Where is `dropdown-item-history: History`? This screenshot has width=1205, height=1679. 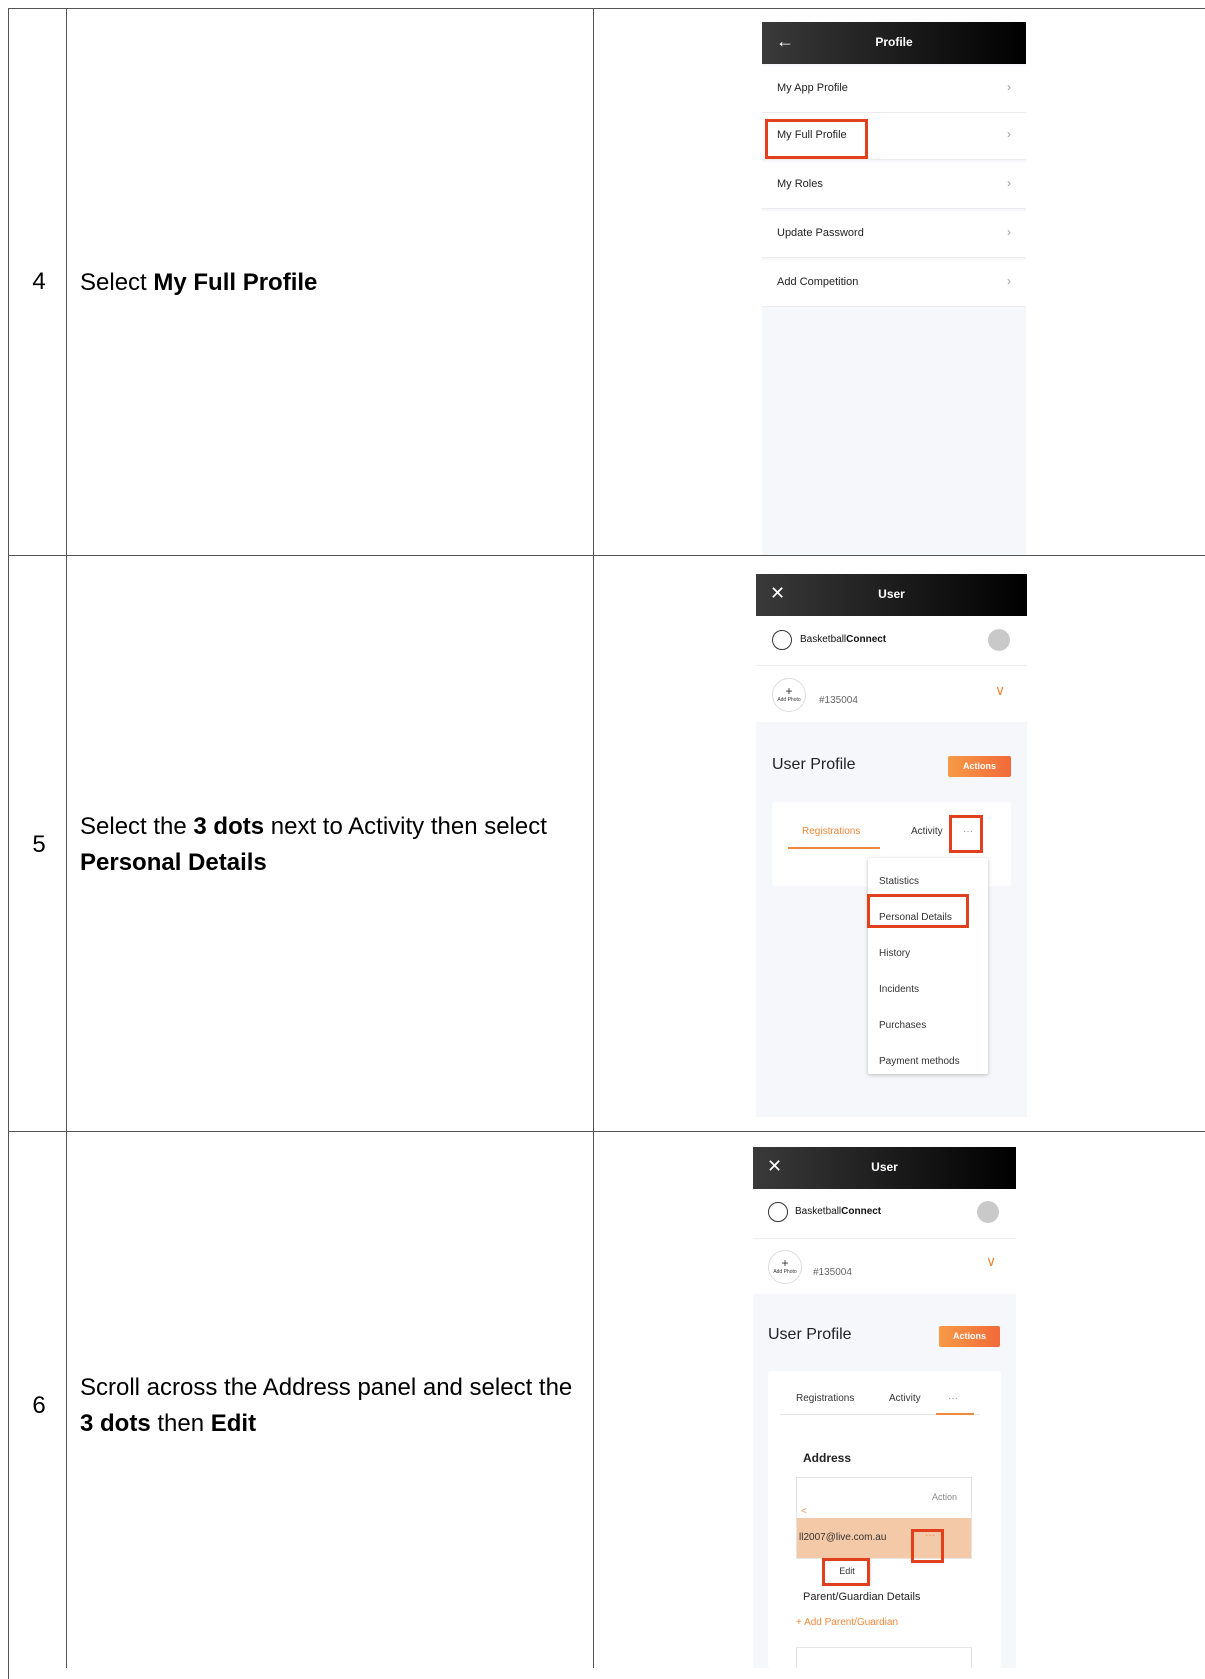
dropdown-item-history: History is located at coordinates (894, 953).